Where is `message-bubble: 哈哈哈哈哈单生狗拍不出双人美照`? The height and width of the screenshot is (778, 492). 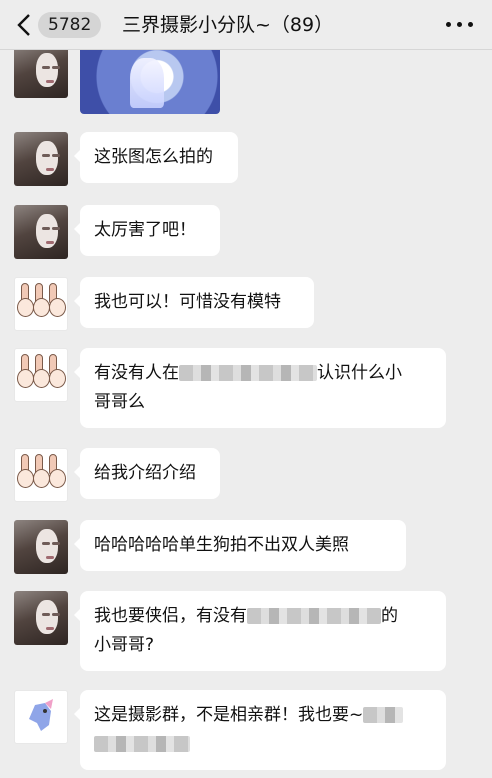 message-bubble: 哈哈哈哈哈单生狗拍不出双人美照 is located at coordinates (240, 545).